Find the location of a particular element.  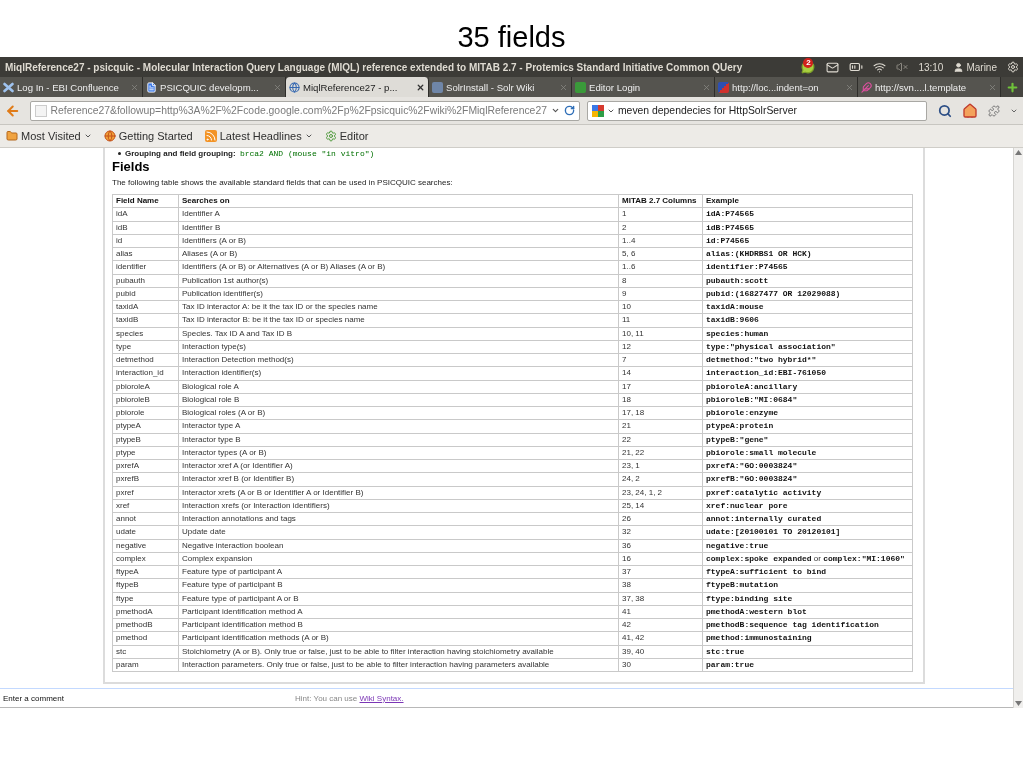

search-icon is located at coordinates (945, 110).